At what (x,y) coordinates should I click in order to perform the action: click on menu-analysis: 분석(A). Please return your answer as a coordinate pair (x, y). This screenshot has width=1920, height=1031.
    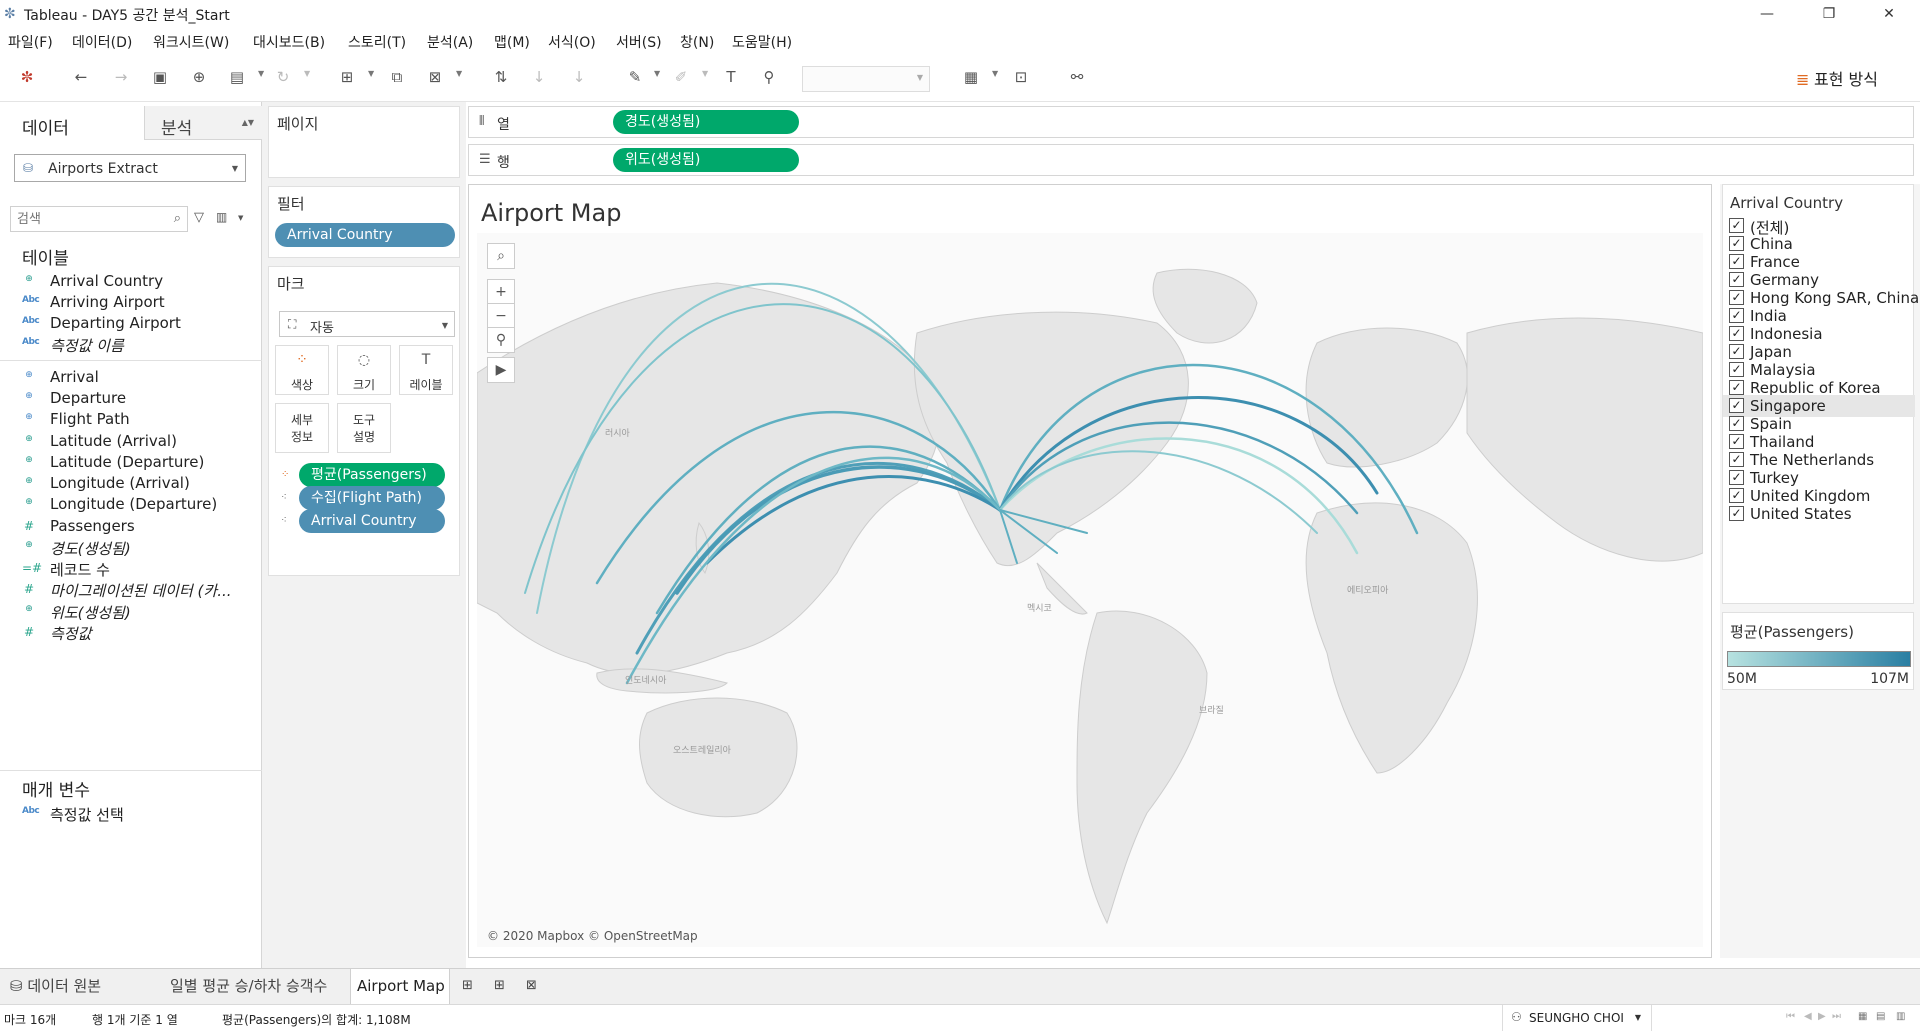
    Looking at the image, I should click on (450, 42).